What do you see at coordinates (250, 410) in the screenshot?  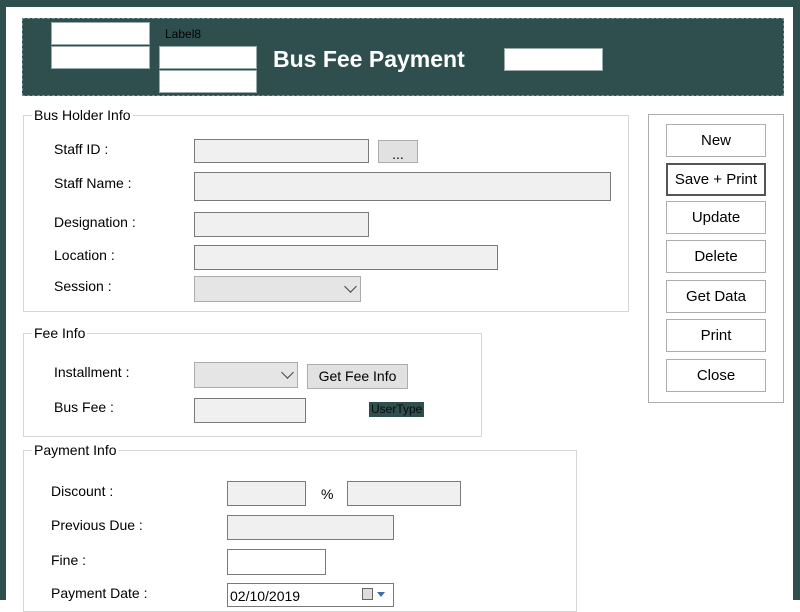 I see `bus-fee-input` at bounding box center [250, 410].